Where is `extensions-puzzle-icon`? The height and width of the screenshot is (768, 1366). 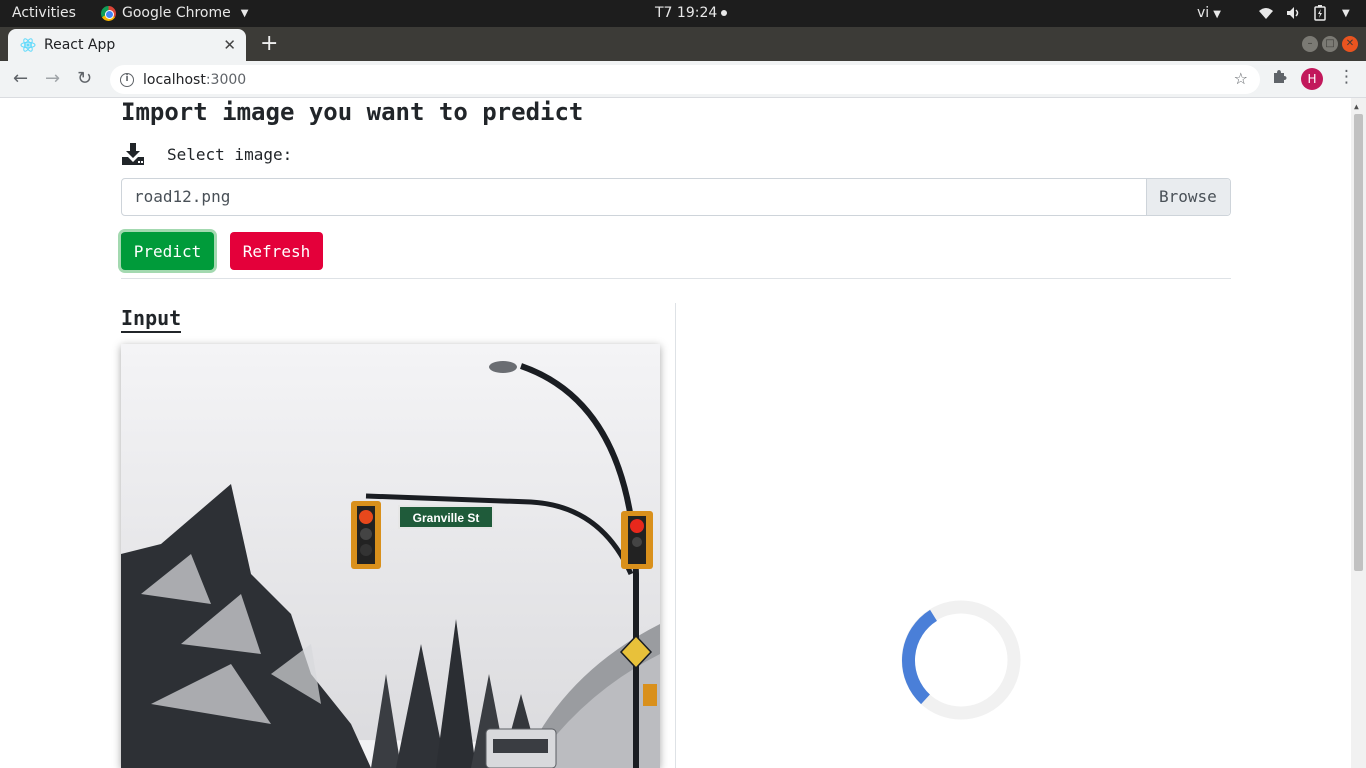
extensions-puzzle-icon is located at coordinates (1279, 77).